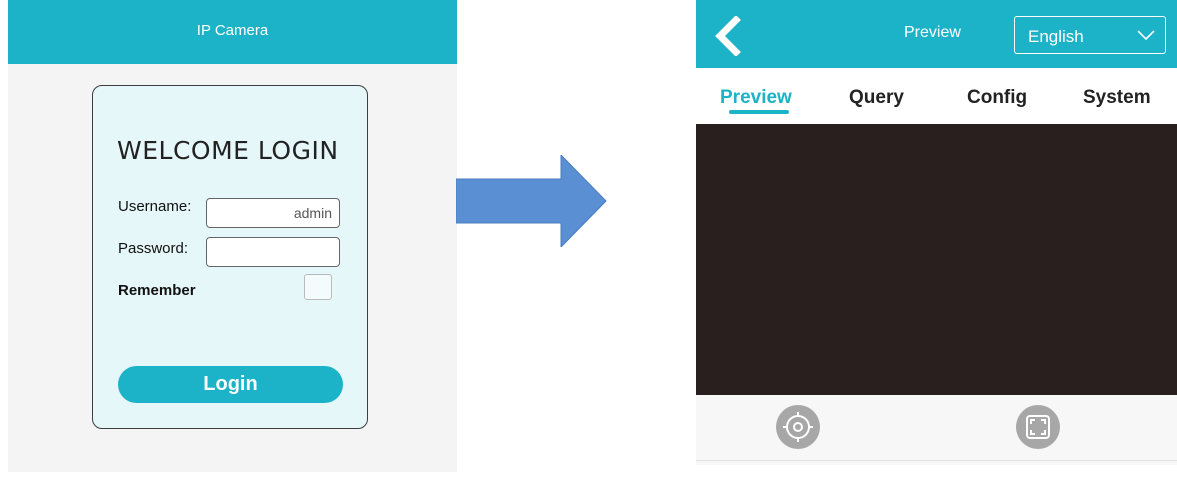  I want to click on login-button: Login, so click(230, 384).